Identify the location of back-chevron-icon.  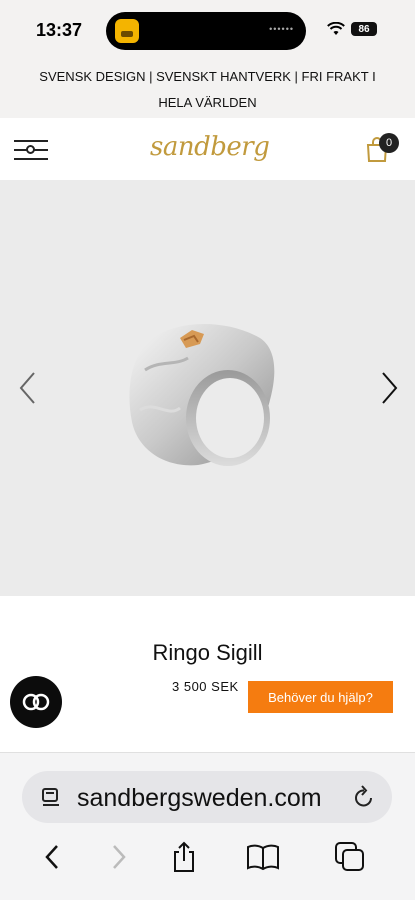
(51, 857).